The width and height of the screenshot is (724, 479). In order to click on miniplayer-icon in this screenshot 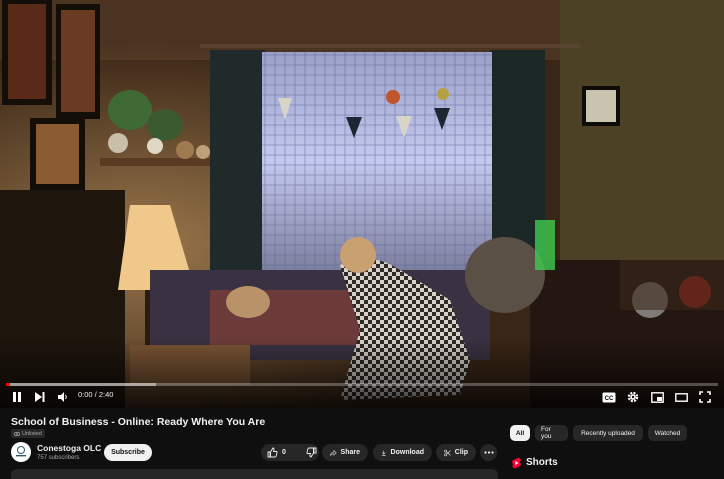, I will do `click(657, 397)`.